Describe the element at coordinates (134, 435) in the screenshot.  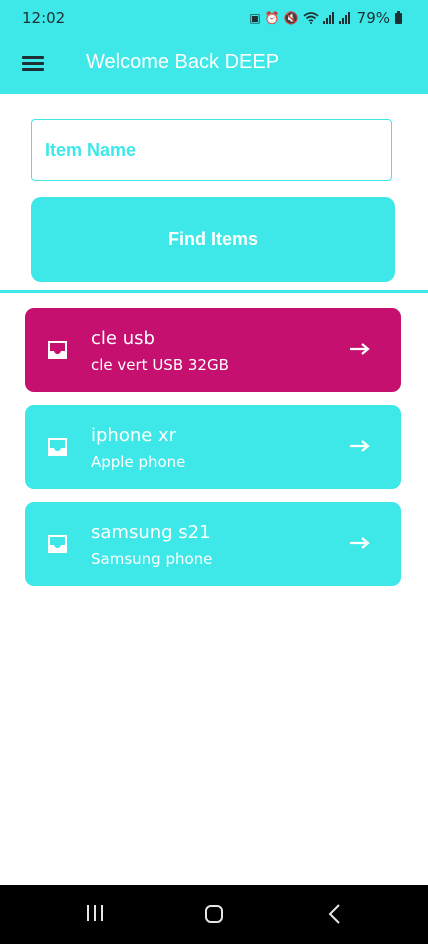
I see `item-title: iphone xr` at that location.